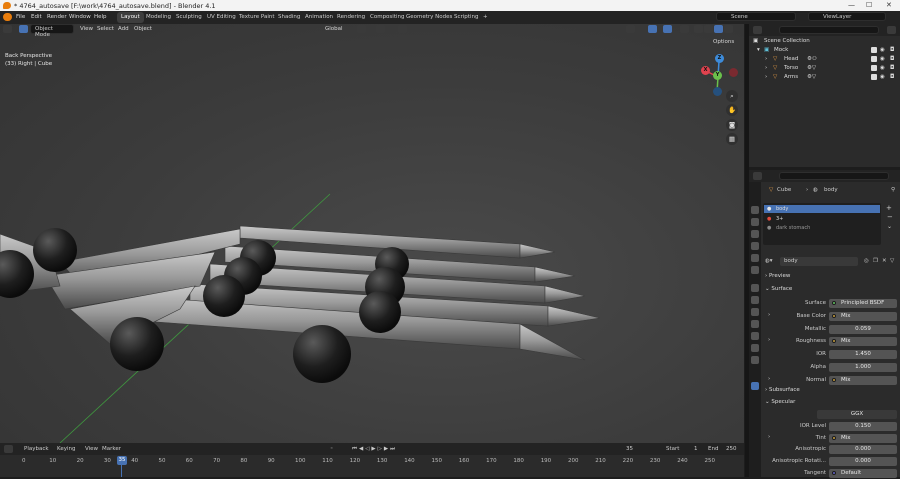 This screenshot has width=900, height=479. Describe the element at coordinates (822, 228) in the screenshot. I see `material-slot-dark-stomach: ● dark stomach` at that location.